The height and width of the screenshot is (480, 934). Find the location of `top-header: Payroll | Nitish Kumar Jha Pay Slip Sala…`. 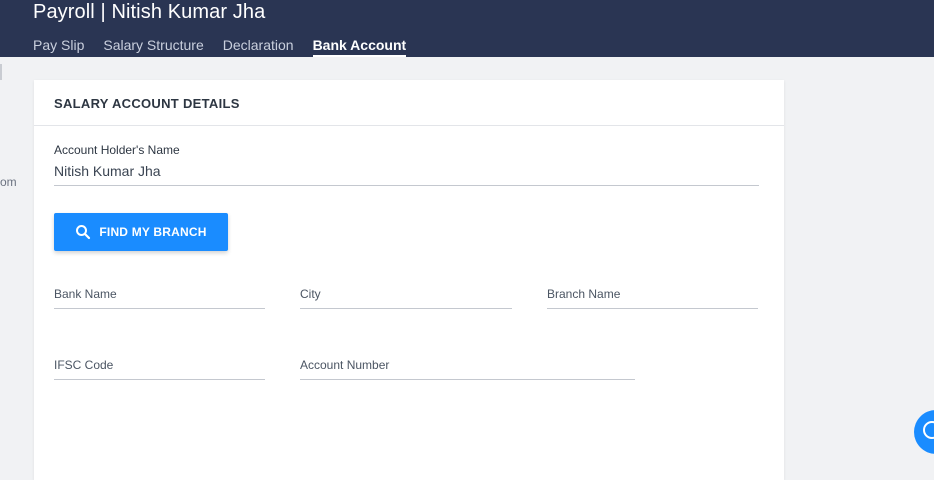

top-header: Payroll | Nitish Kumar Jha Pay Slip Sala… is located at coordinates (467, 28).